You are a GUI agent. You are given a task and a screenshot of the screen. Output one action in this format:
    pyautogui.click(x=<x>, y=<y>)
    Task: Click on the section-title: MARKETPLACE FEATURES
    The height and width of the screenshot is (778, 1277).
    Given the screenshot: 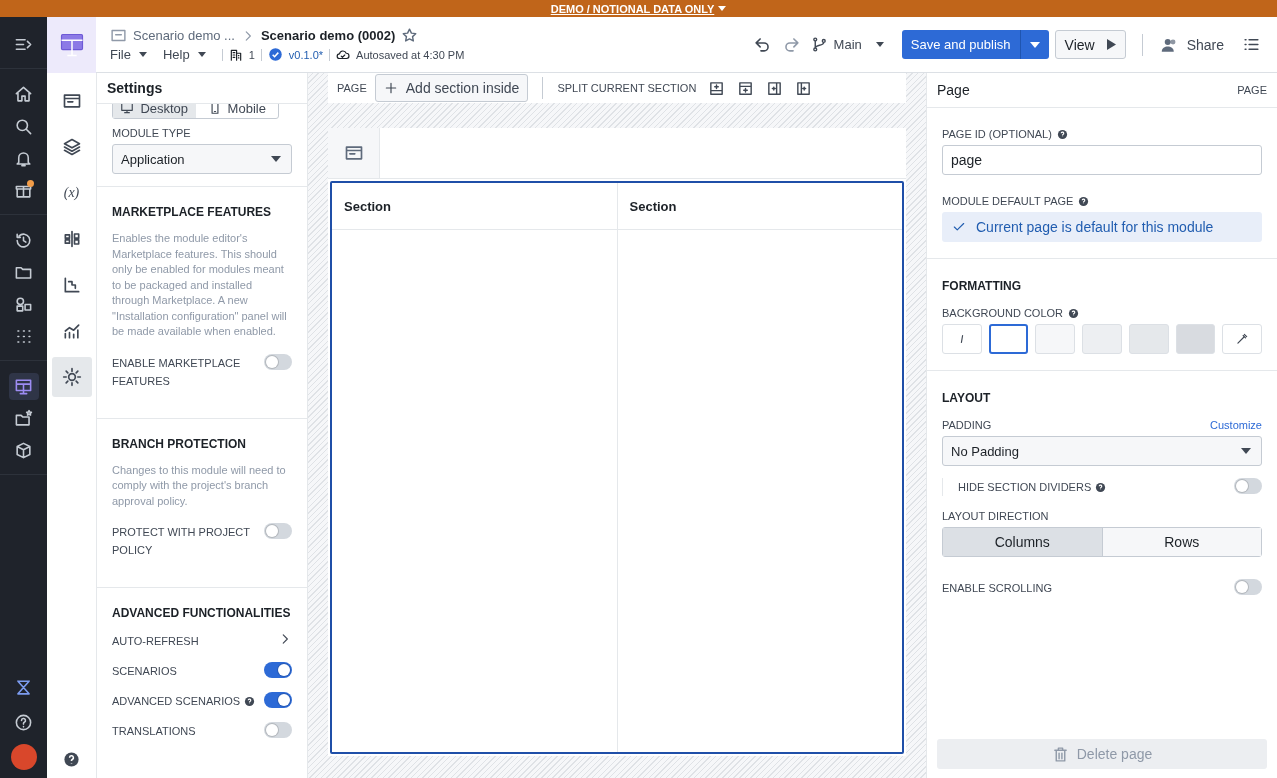 What is the action you would take?
    pyautogui.click(x=192, y=212)
    